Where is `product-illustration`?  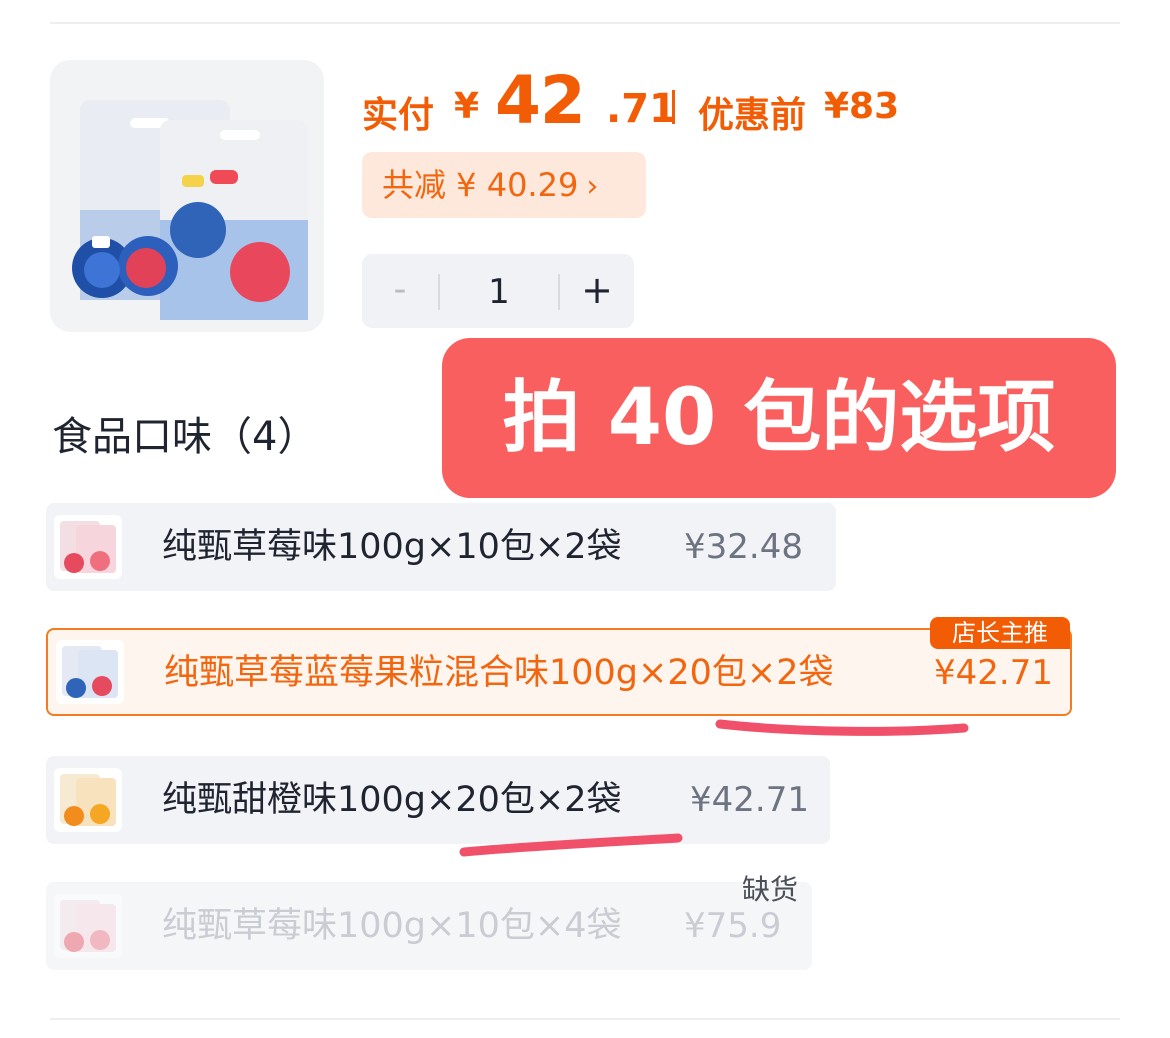 product-illustration is located at coordinates (190, 210).